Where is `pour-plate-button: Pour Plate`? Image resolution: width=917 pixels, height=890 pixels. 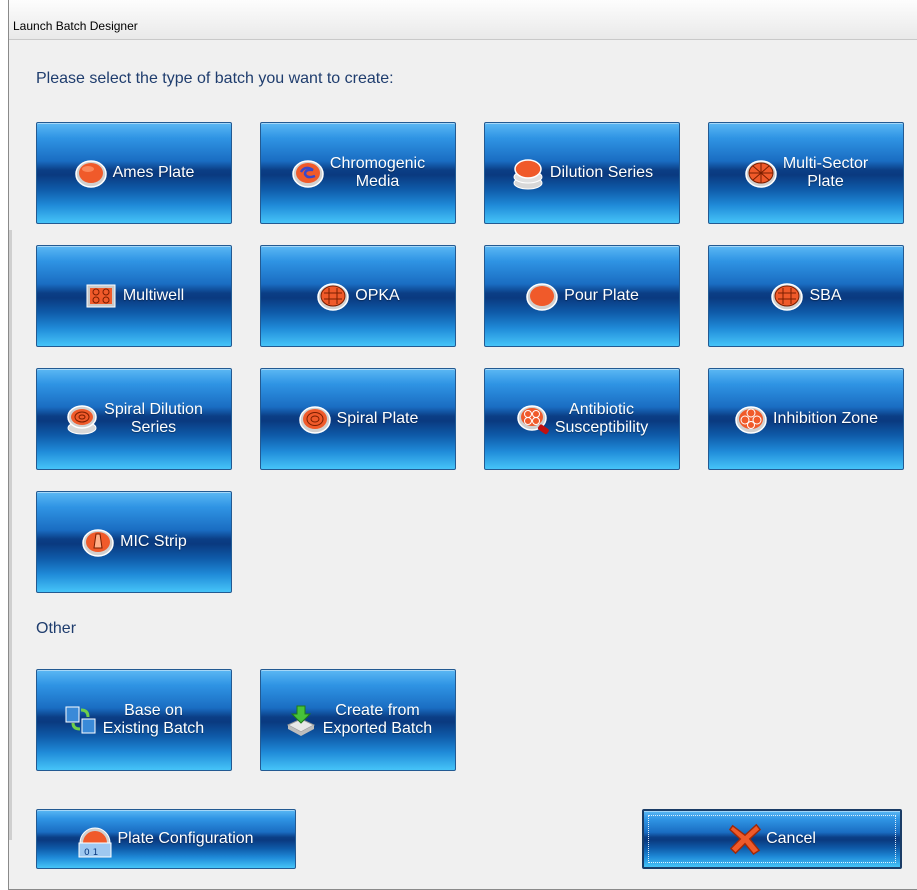
pour-plate-button: Pour Plate is located at coordinates (582, 296).